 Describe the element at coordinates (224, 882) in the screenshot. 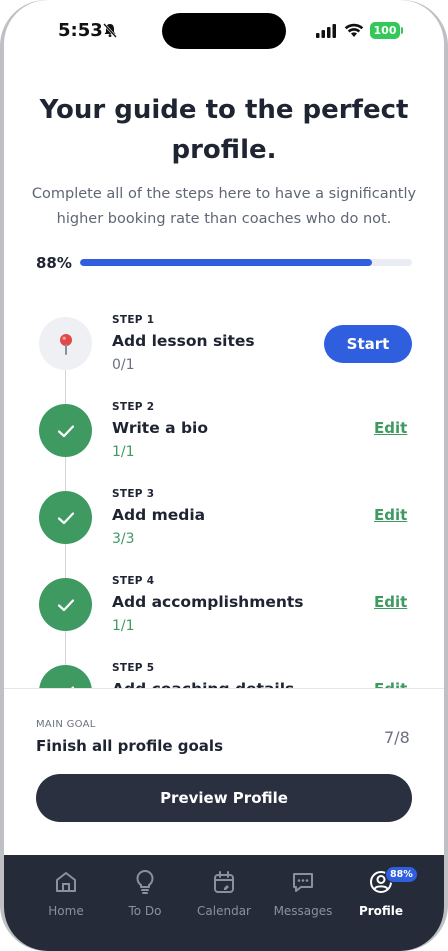

I see `calendar-icon` at that location.